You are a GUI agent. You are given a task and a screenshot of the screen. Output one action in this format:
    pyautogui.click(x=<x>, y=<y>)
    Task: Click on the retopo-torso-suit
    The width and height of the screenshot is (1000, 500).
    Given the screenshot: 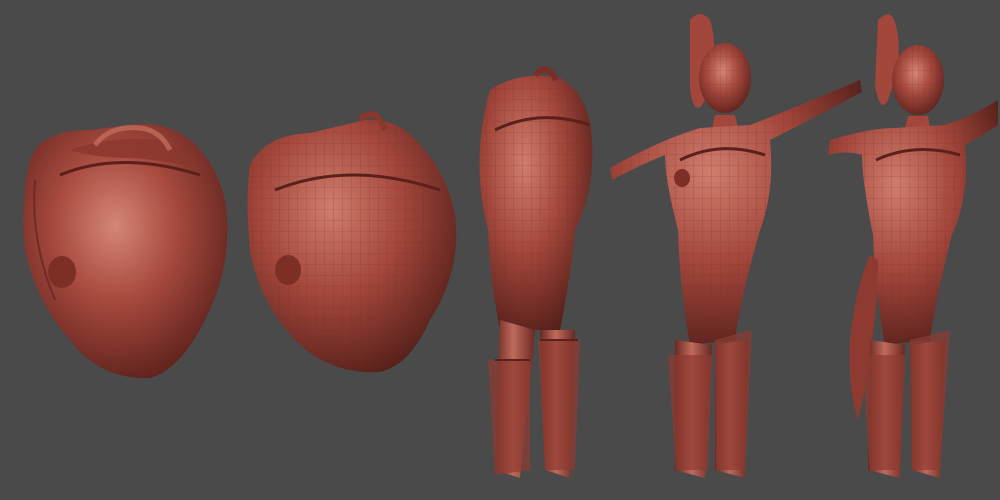 What is the action you would take?
    pyautogui.click(x=536, y=272)
    